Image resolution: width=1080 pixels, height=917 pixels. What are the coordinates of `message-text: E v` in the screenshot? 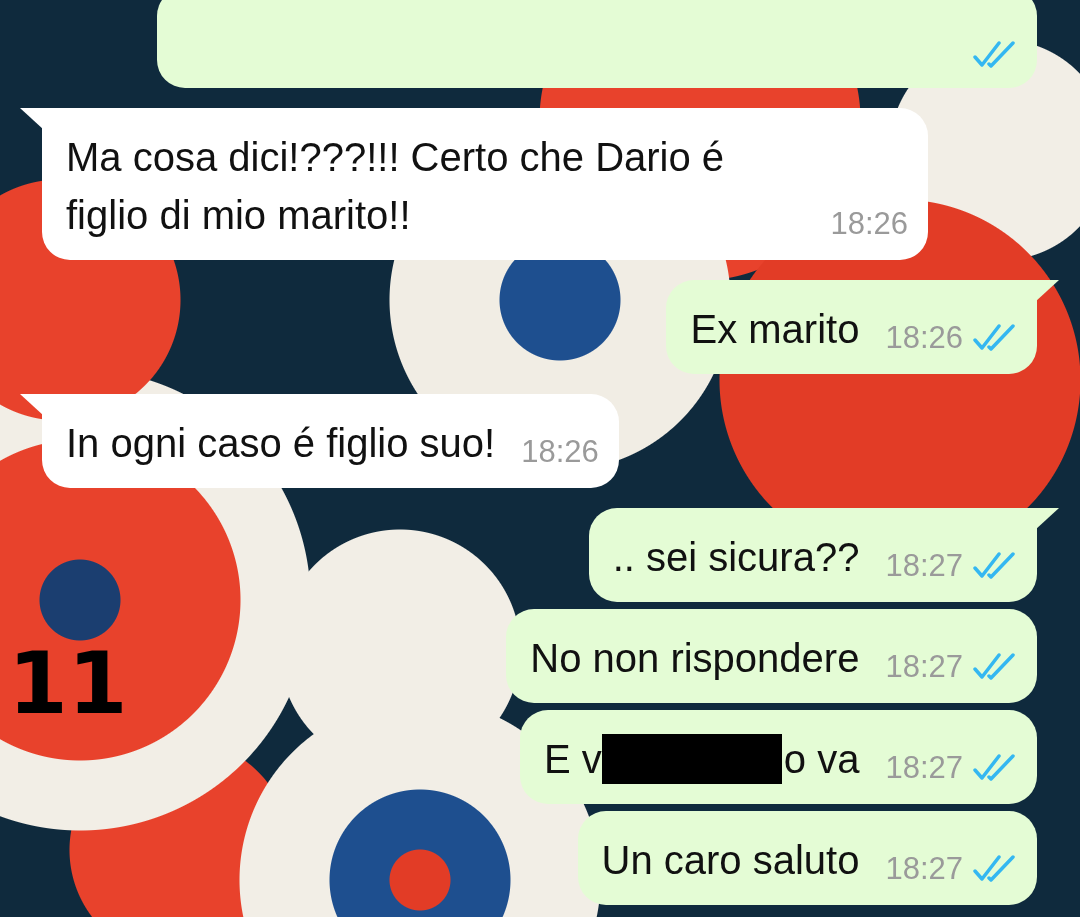 It's located at (573, 759).